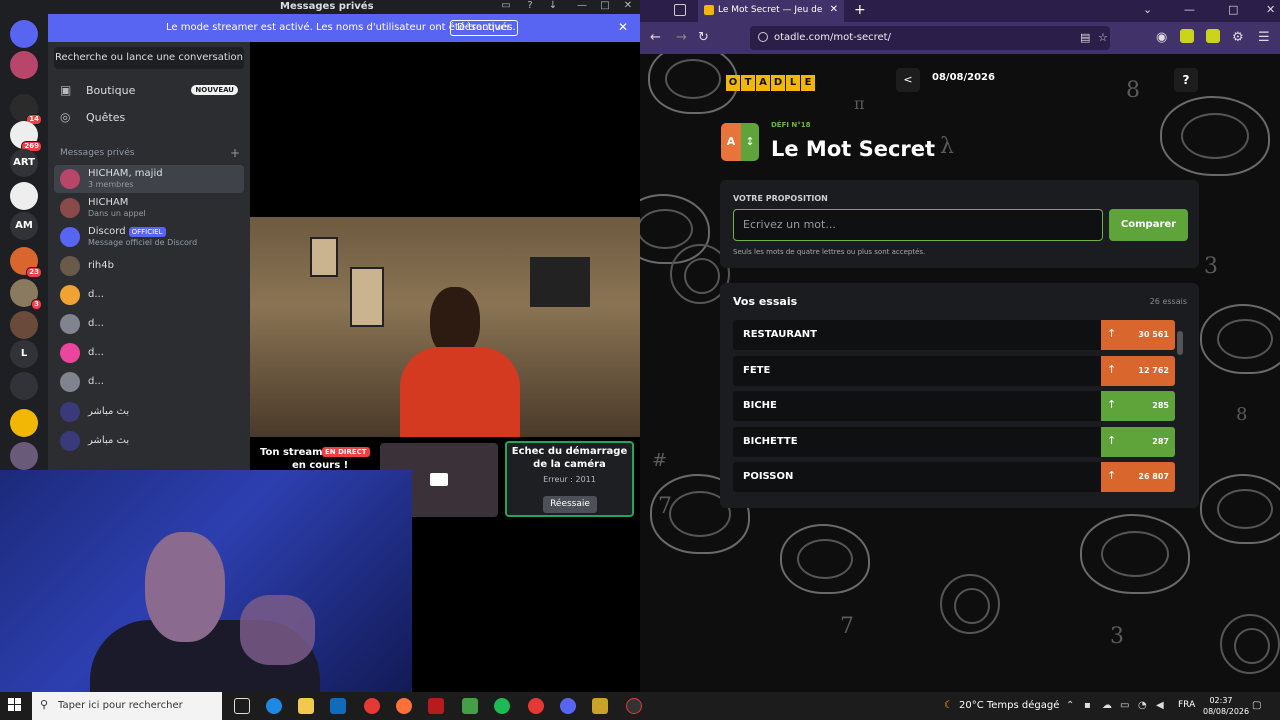  I want to click on server-icon: AM, so click(24, 226).